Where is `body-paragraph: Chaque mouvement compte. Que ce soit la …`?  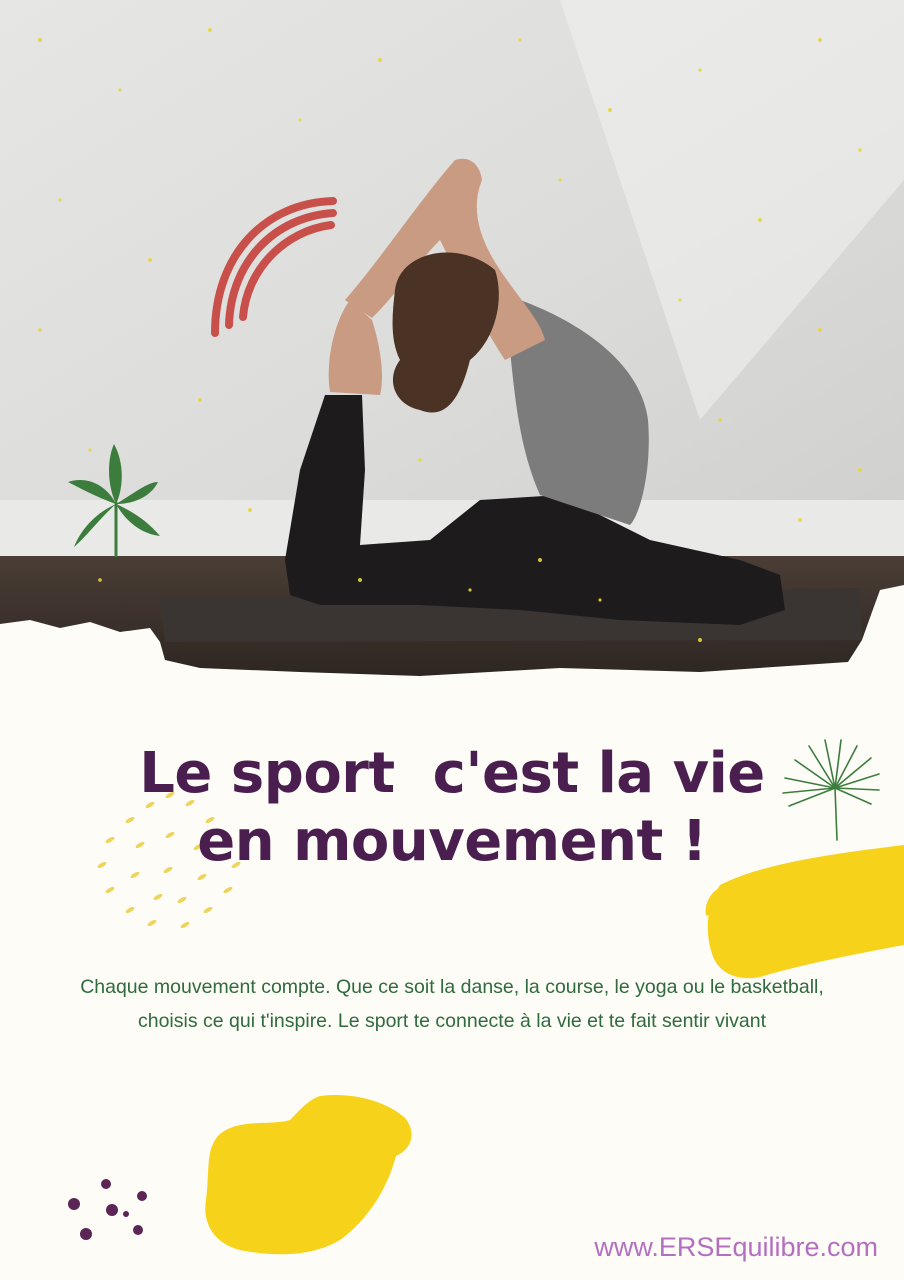
body-paragraph: Chaque mouvement compte. Que ce soit la … is located at coordinates (452, 1004).